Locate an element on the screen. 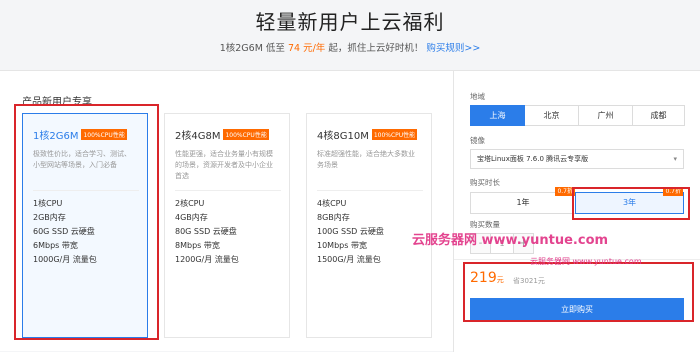  region-option-guangzhou: 广州 is located at coordinates (605, 115).